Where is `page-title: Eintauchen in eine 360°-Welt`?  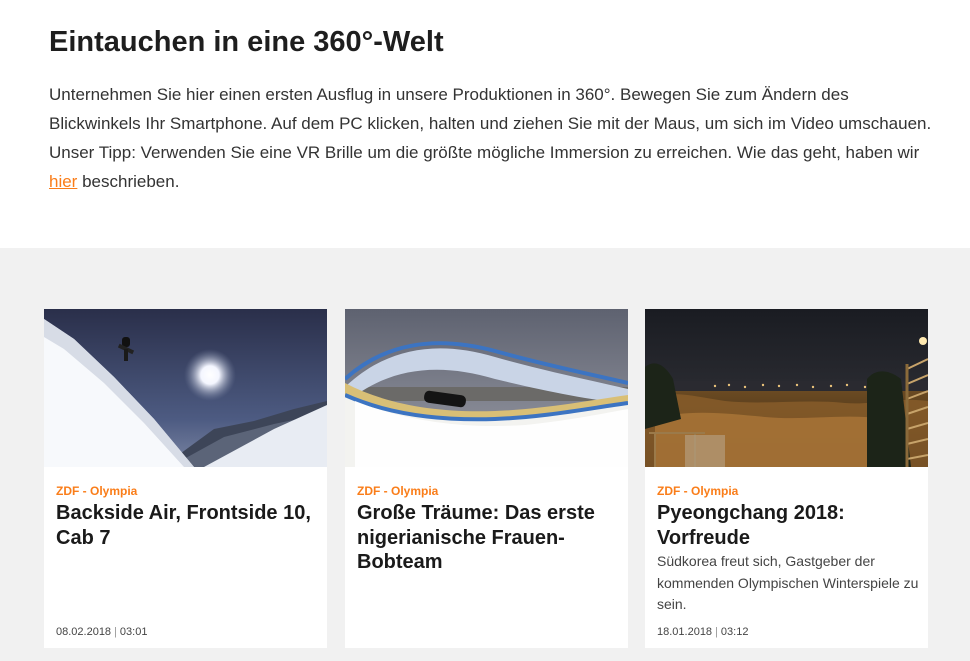 page-title: Eintauchen in eine 360°-Welt is located at coordinates (246, 42).